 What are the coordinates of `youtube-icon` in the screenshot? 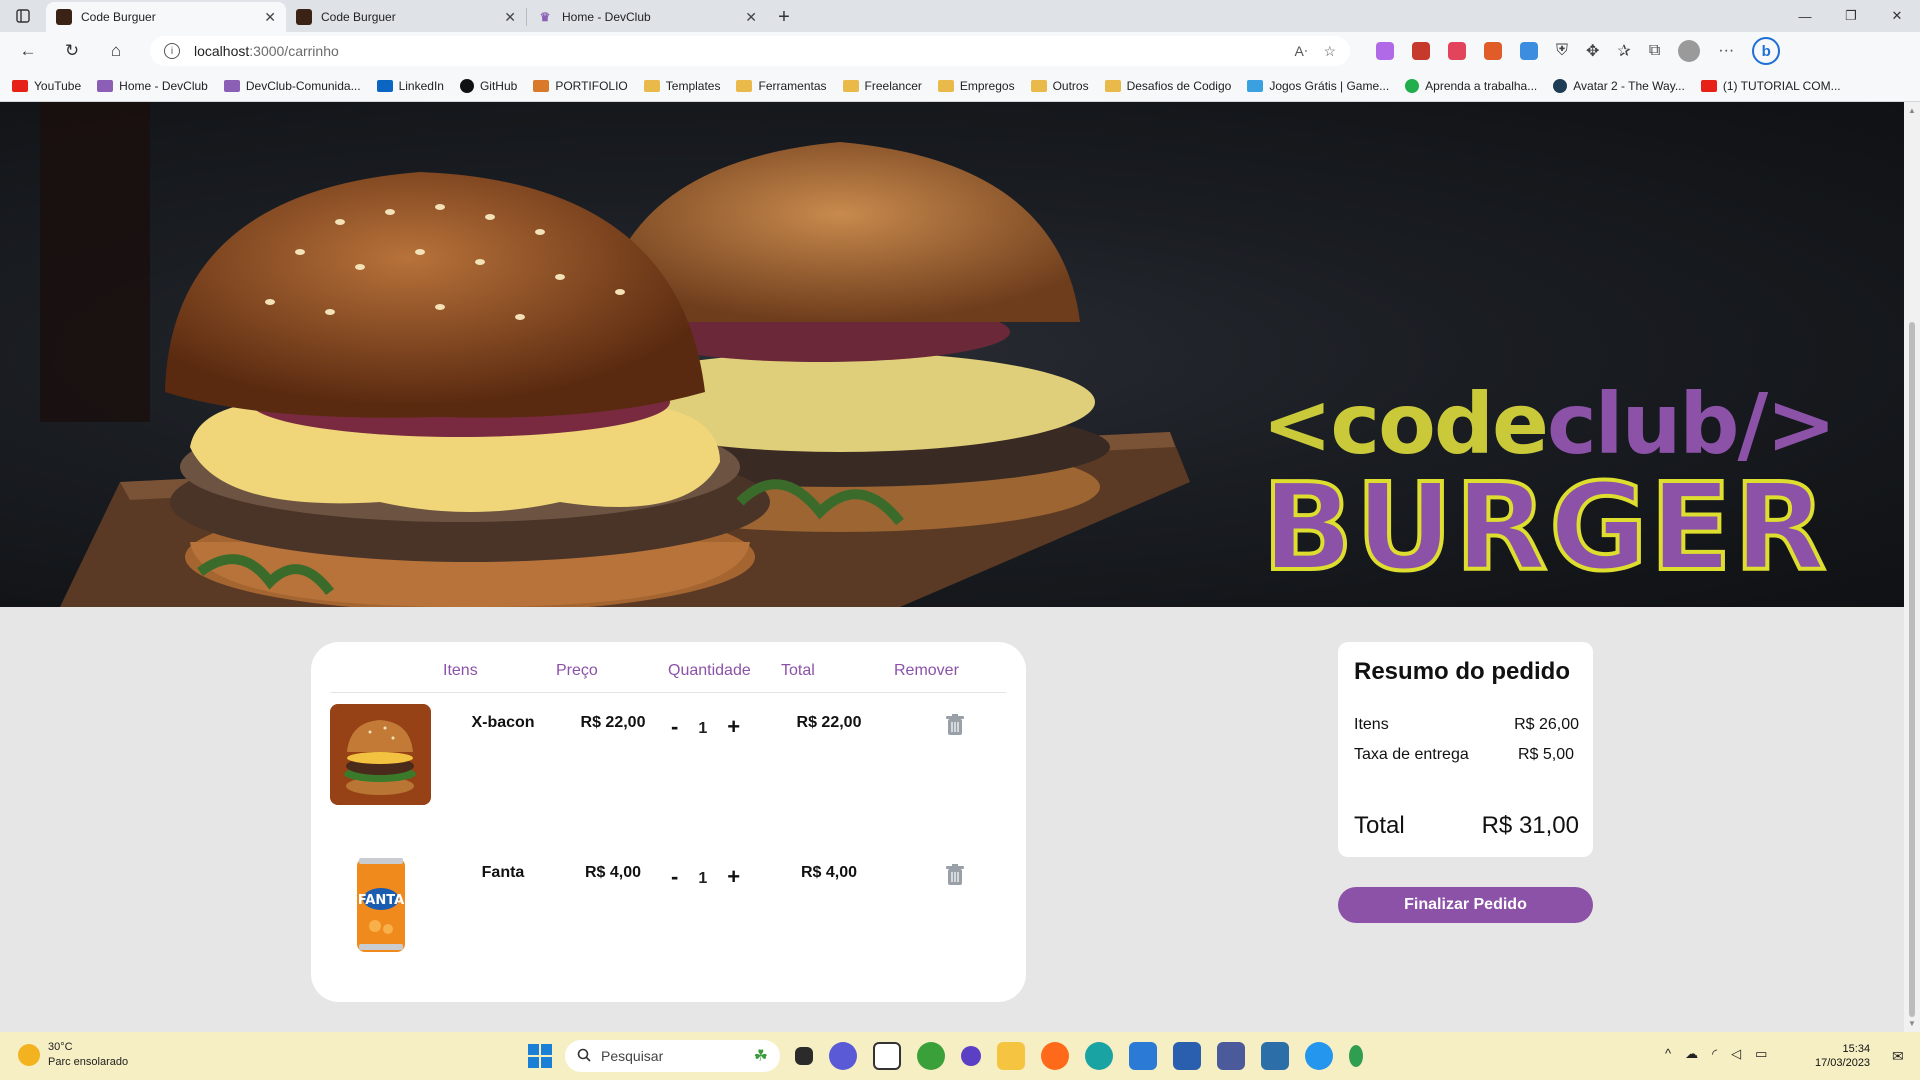 It's located at (1708, 85).